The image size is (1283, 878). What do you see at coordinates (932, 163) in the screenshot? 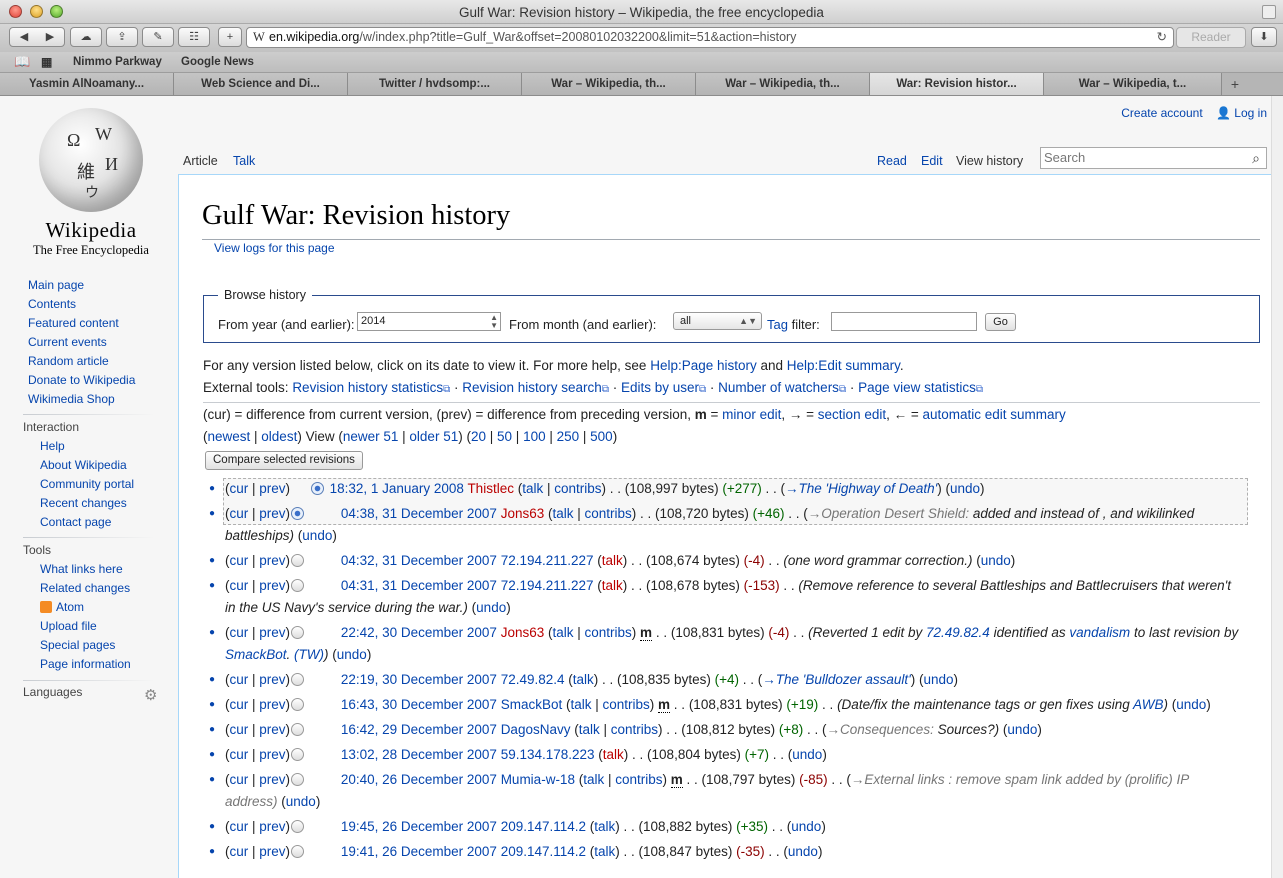
I see `tab-edit: Edit` at bounding box center [932, 163].